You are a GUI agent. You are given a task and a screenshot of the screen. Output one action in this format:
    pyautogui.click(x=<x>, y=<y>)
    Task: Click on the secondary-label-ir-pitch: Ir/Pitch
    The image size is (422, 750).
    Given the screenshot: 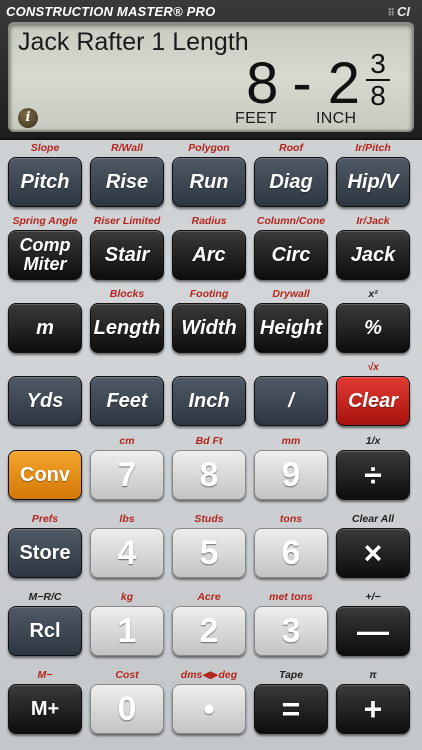 What is the action you would take?
    pyautogui.click(x=373, y=148)
    